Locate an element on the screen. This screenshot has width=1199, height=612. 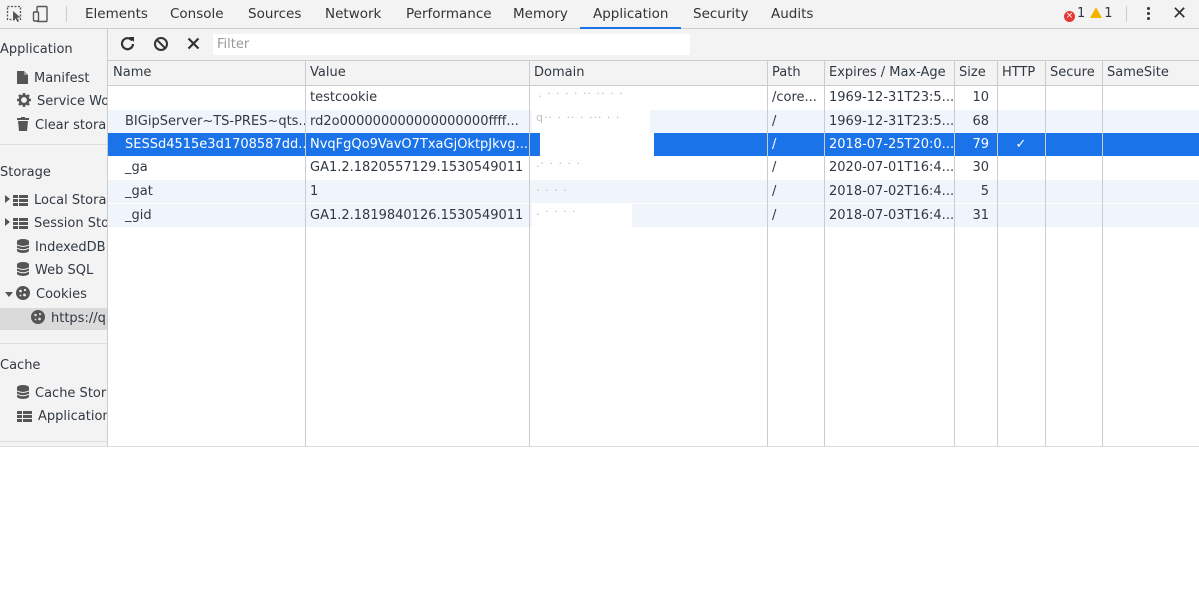
error-warning-counter: × 1 1 is located at coordinates (1088, 14).